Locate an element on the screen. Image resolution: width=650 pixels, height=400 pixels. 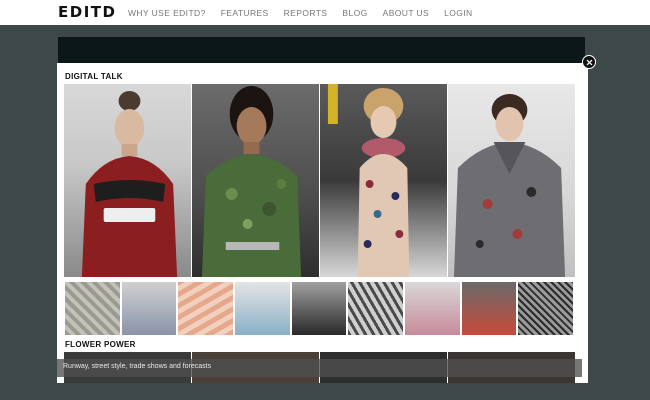
close-icon is located at coordinates (589, 62).